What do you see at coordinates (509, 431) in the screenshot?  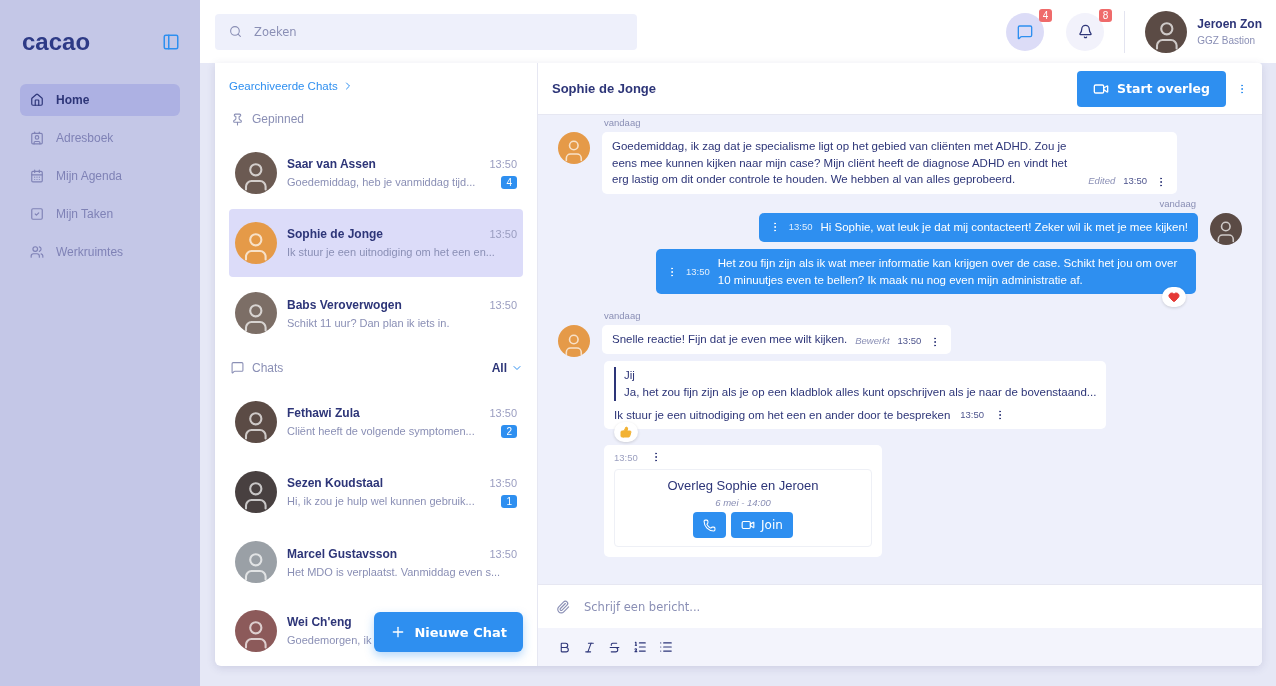 I see `unread-count: 2` at bounding box center [509, 431].